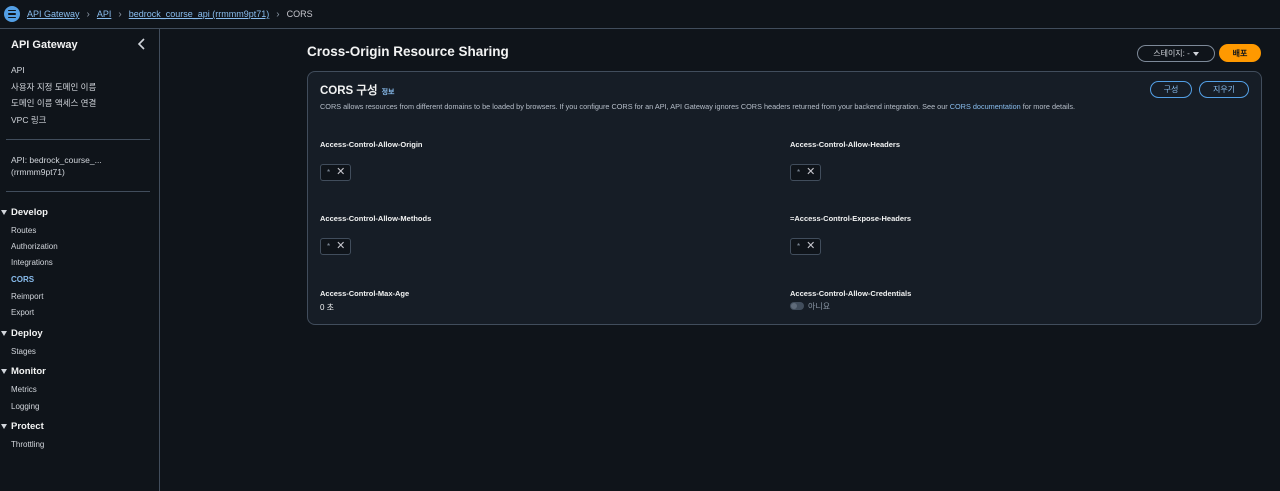 This screenshot has height=491, width=1280. What do you see at coordinates (23, 230) in the screenshot?
I see `sidebar-item-routes: Routes` at bounding box center [23, 230].